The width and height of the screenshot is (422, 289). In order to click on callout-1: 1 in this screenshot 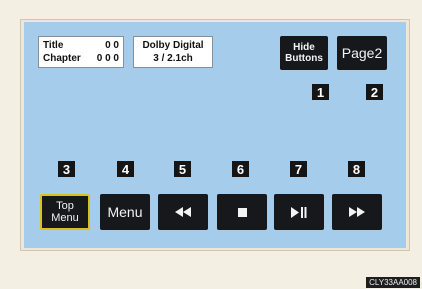, I will do `click(320, 92)`.